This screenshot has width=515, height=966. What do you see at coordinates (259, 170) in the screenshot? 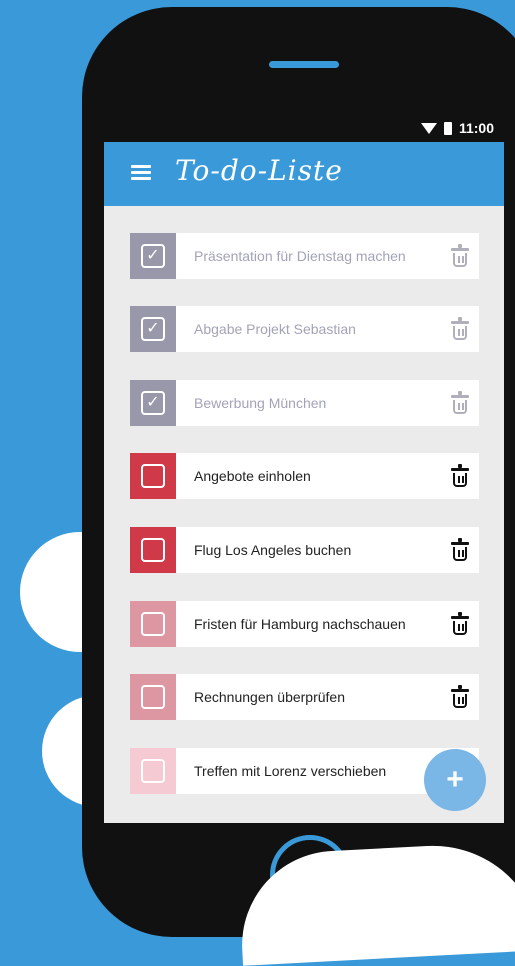
I see `app-title: To-do-Liste` at bounding box center [259, 170].